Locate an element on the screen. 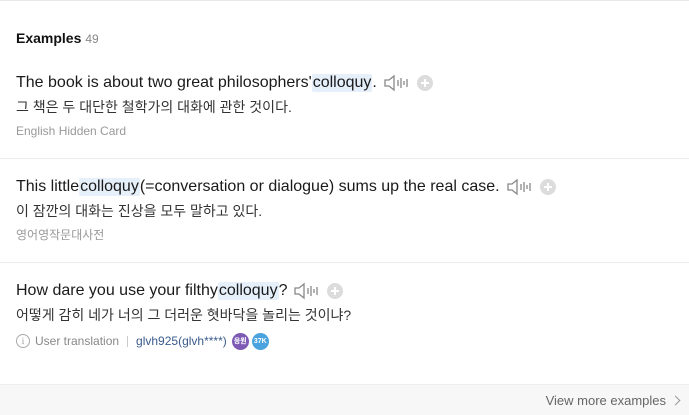 The height and width of the screenshot is (415, 689). example-translation: 그 책은 두 대단한 철학가의 대화에 관한 것이다. is located at coordinates (154, 107).